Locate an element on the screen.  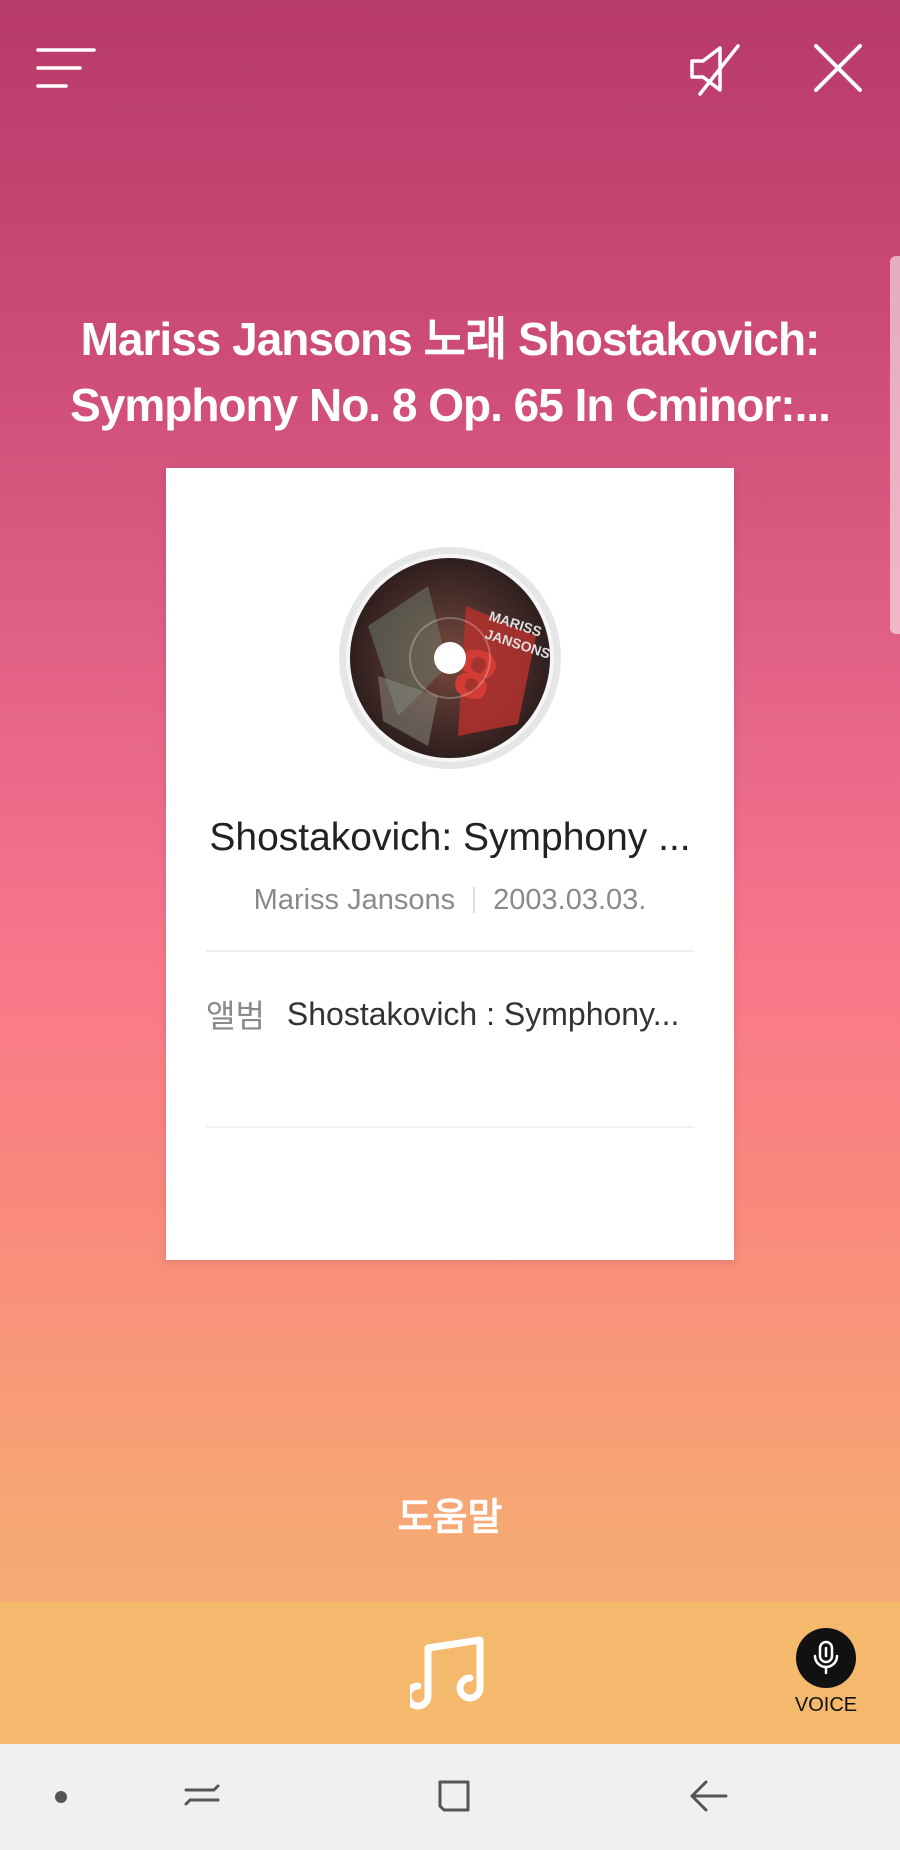
menu-icon is located at coordinates (66, 68).